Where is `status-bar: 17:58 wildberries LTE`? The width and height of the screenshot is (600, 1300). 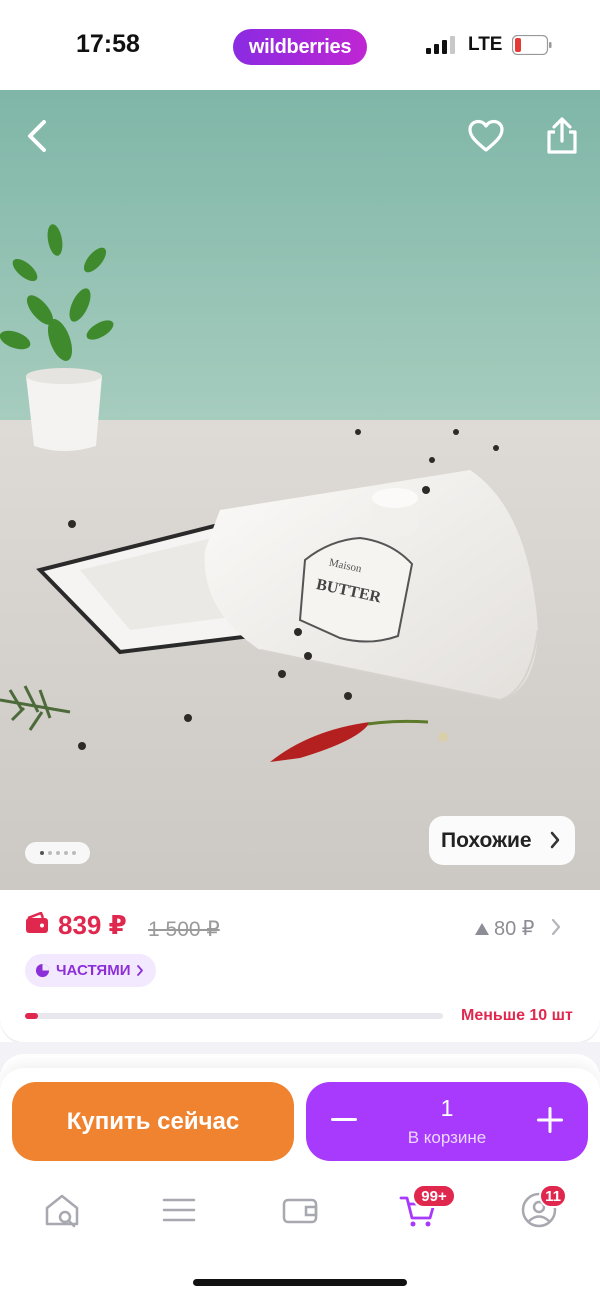 status-bar: 17:58 wildberries LTE is located at coordinates (300, 45).